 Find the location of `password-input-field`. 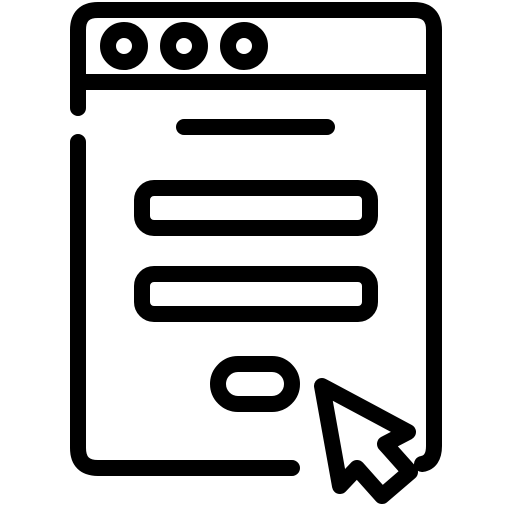

password-input-field is located at coordinates (256, 294).